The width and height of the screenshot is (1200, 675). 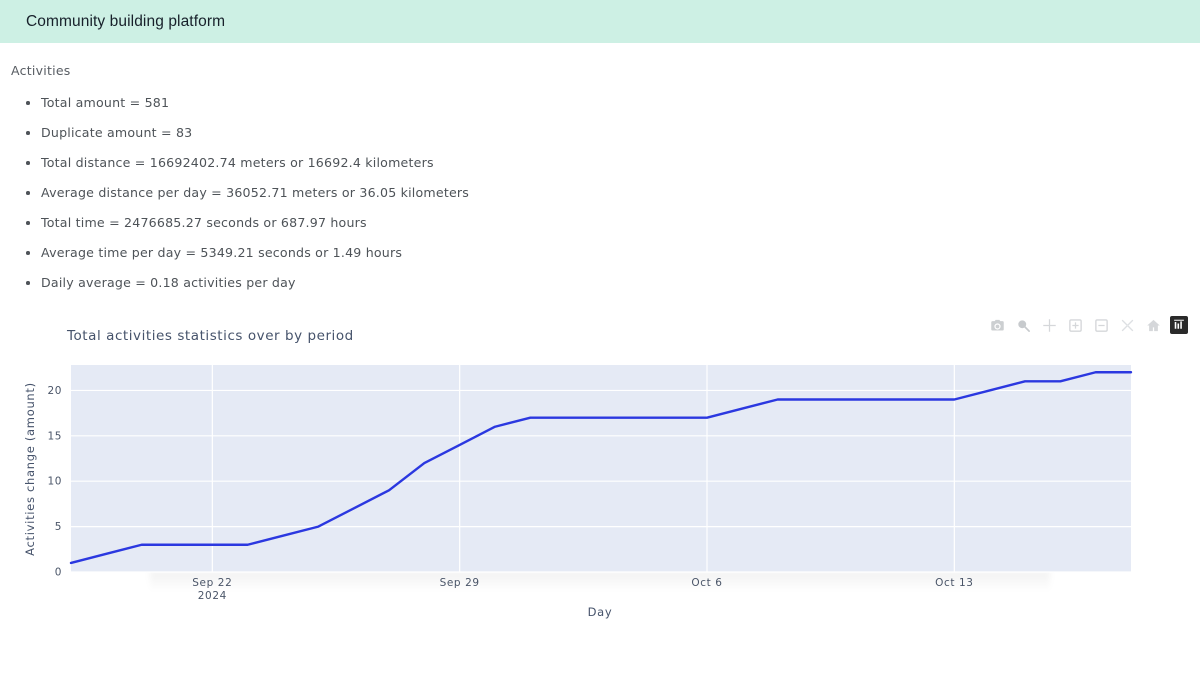 What do you see at coordinates (600, 612) in the screenshot?
I see `x-axis-title: Day` at bounding box center [600, 612].